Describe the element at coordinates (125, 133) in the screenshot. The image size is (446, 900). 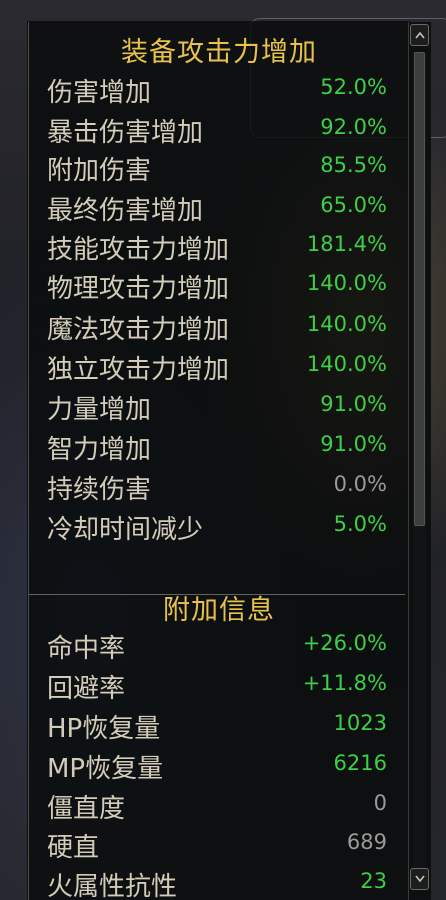
I see `stat-label: 暴击伤害增加` at that location.